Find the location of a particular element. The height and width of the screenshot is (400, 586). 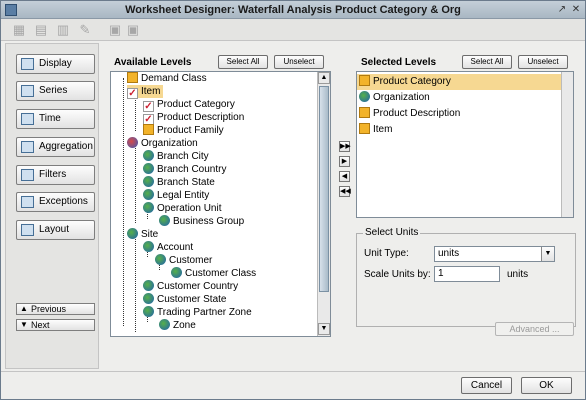

tree-item: Customer is located at coordinates (183, 260).